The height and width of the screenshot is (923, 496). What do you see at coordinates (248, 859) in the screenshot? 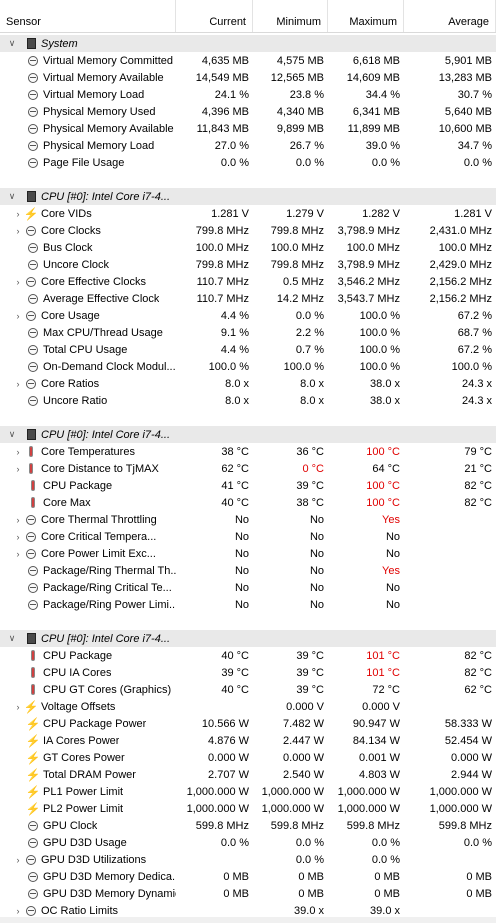
I see `sensor-row: › GPU D3D Utilizations 0.0 % 0.0 %` at bounding box center [248, 859].